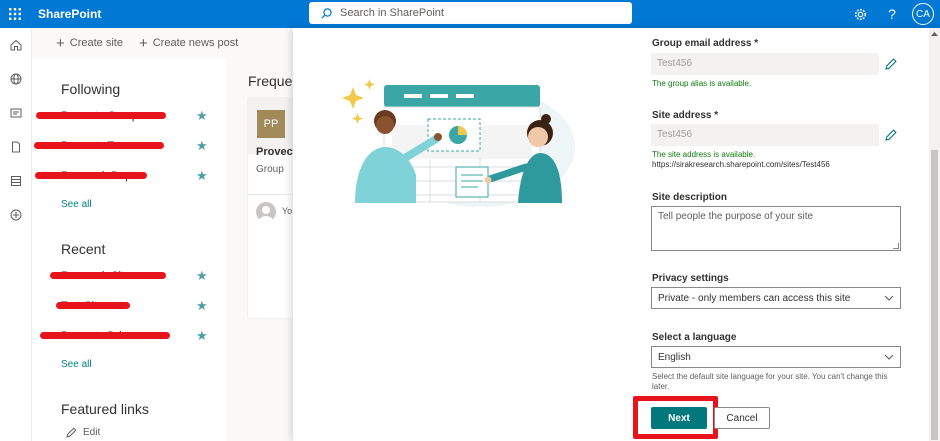  I want to click on group-email-status: The group alias is available., so click(702, 83).